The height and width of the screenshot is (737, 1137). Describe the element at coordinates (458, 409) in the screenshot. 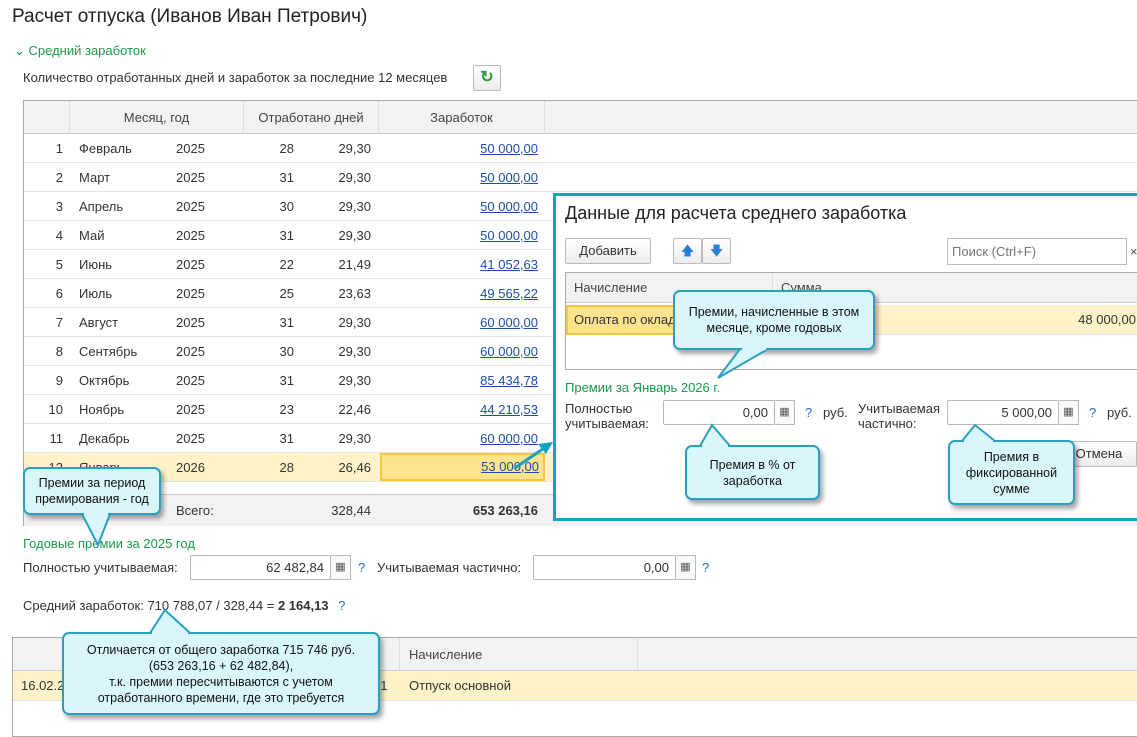

I see `earnings-link: 44 210,53` at that location.